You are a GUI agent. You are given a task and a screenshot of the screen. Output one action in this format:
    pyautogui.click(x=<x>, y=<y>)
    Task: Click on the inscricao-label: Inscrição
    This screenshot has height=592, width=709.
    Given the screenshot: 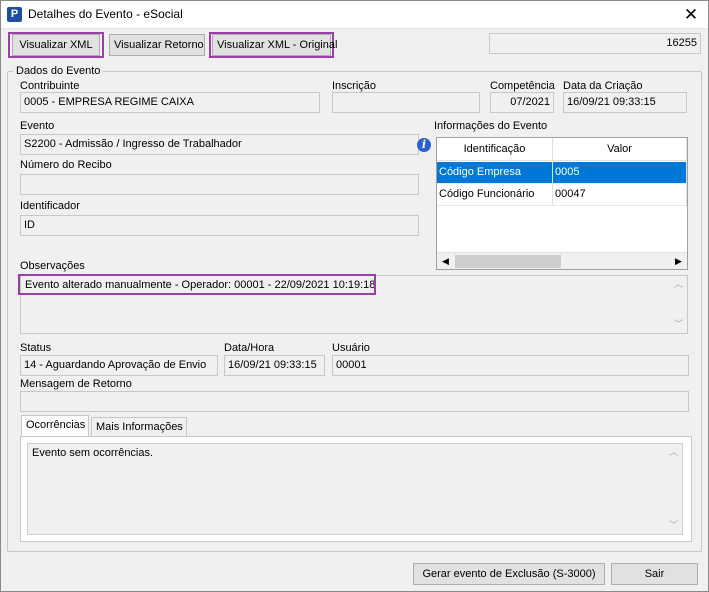 What is the action you would take?
    pyautogui.click(x=354, y=86)
    